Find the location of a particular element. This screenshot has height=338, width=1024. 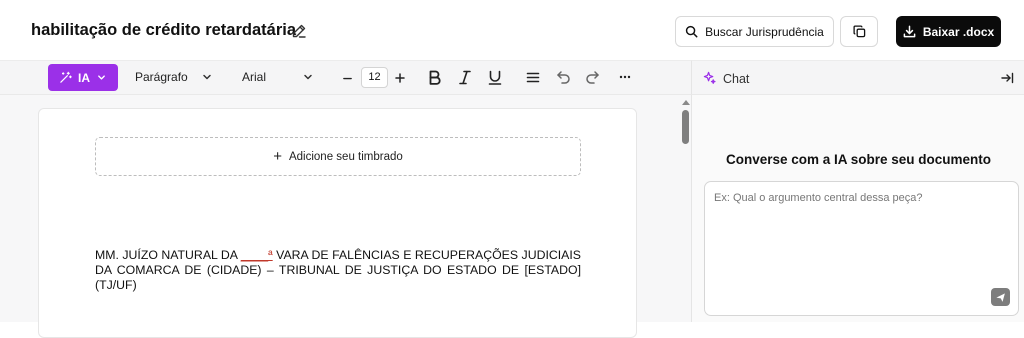

copy-button is located at coordinates (859, 31).